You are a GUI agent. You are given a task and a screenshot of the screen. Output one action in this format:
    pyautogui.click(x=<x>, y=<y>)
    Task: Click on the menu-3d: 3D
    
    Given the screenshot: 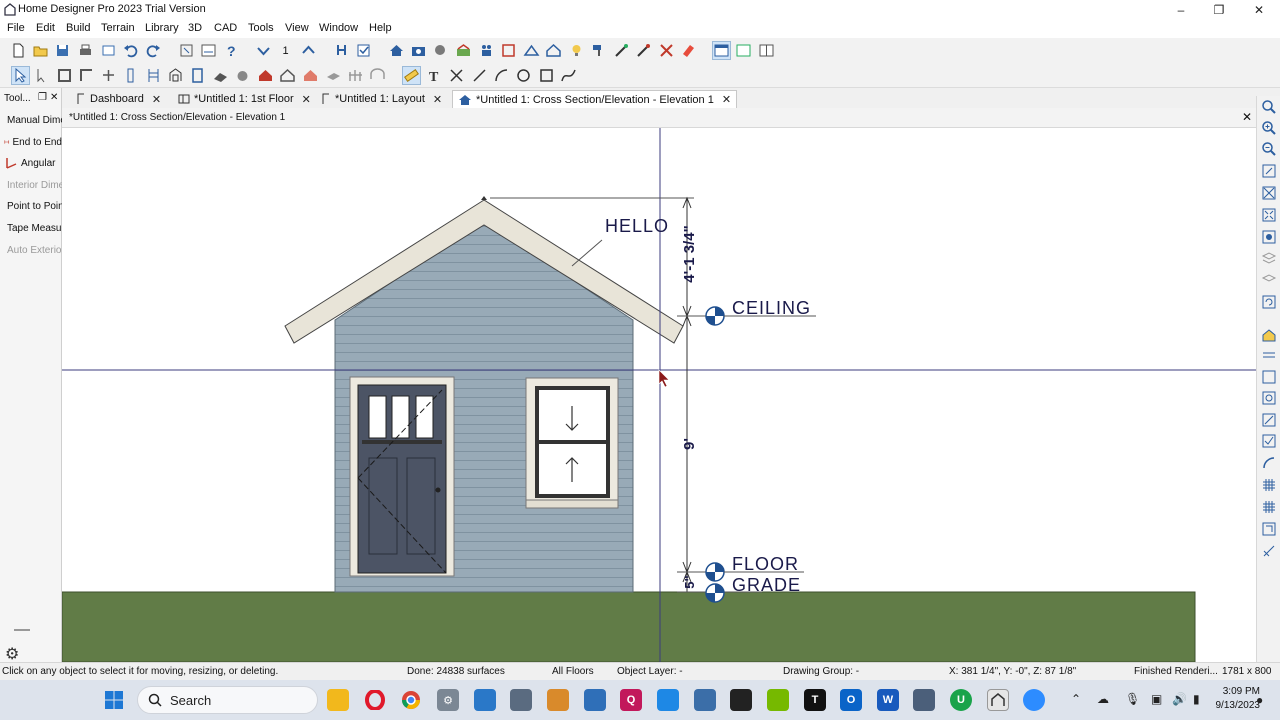 What is the action you would take?
    pyautogui.click(x=195, y=28)
    